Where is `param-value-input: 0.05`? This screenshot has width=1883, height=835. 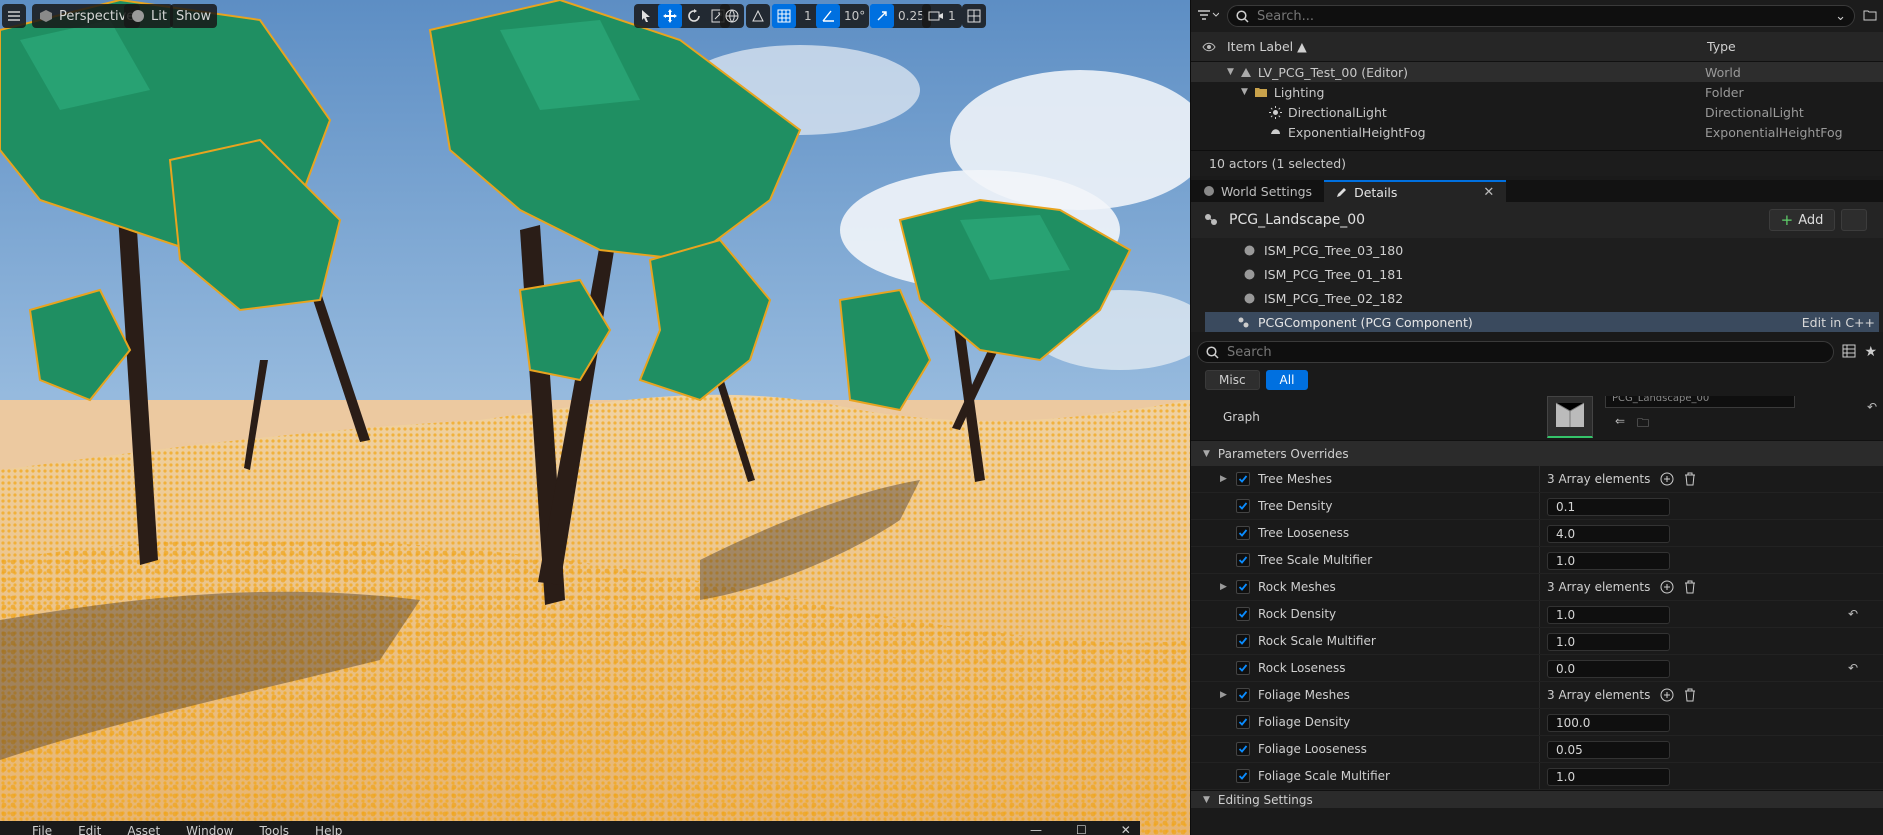 param-value-input: 0.05 is located at coordinates (1608, 750).